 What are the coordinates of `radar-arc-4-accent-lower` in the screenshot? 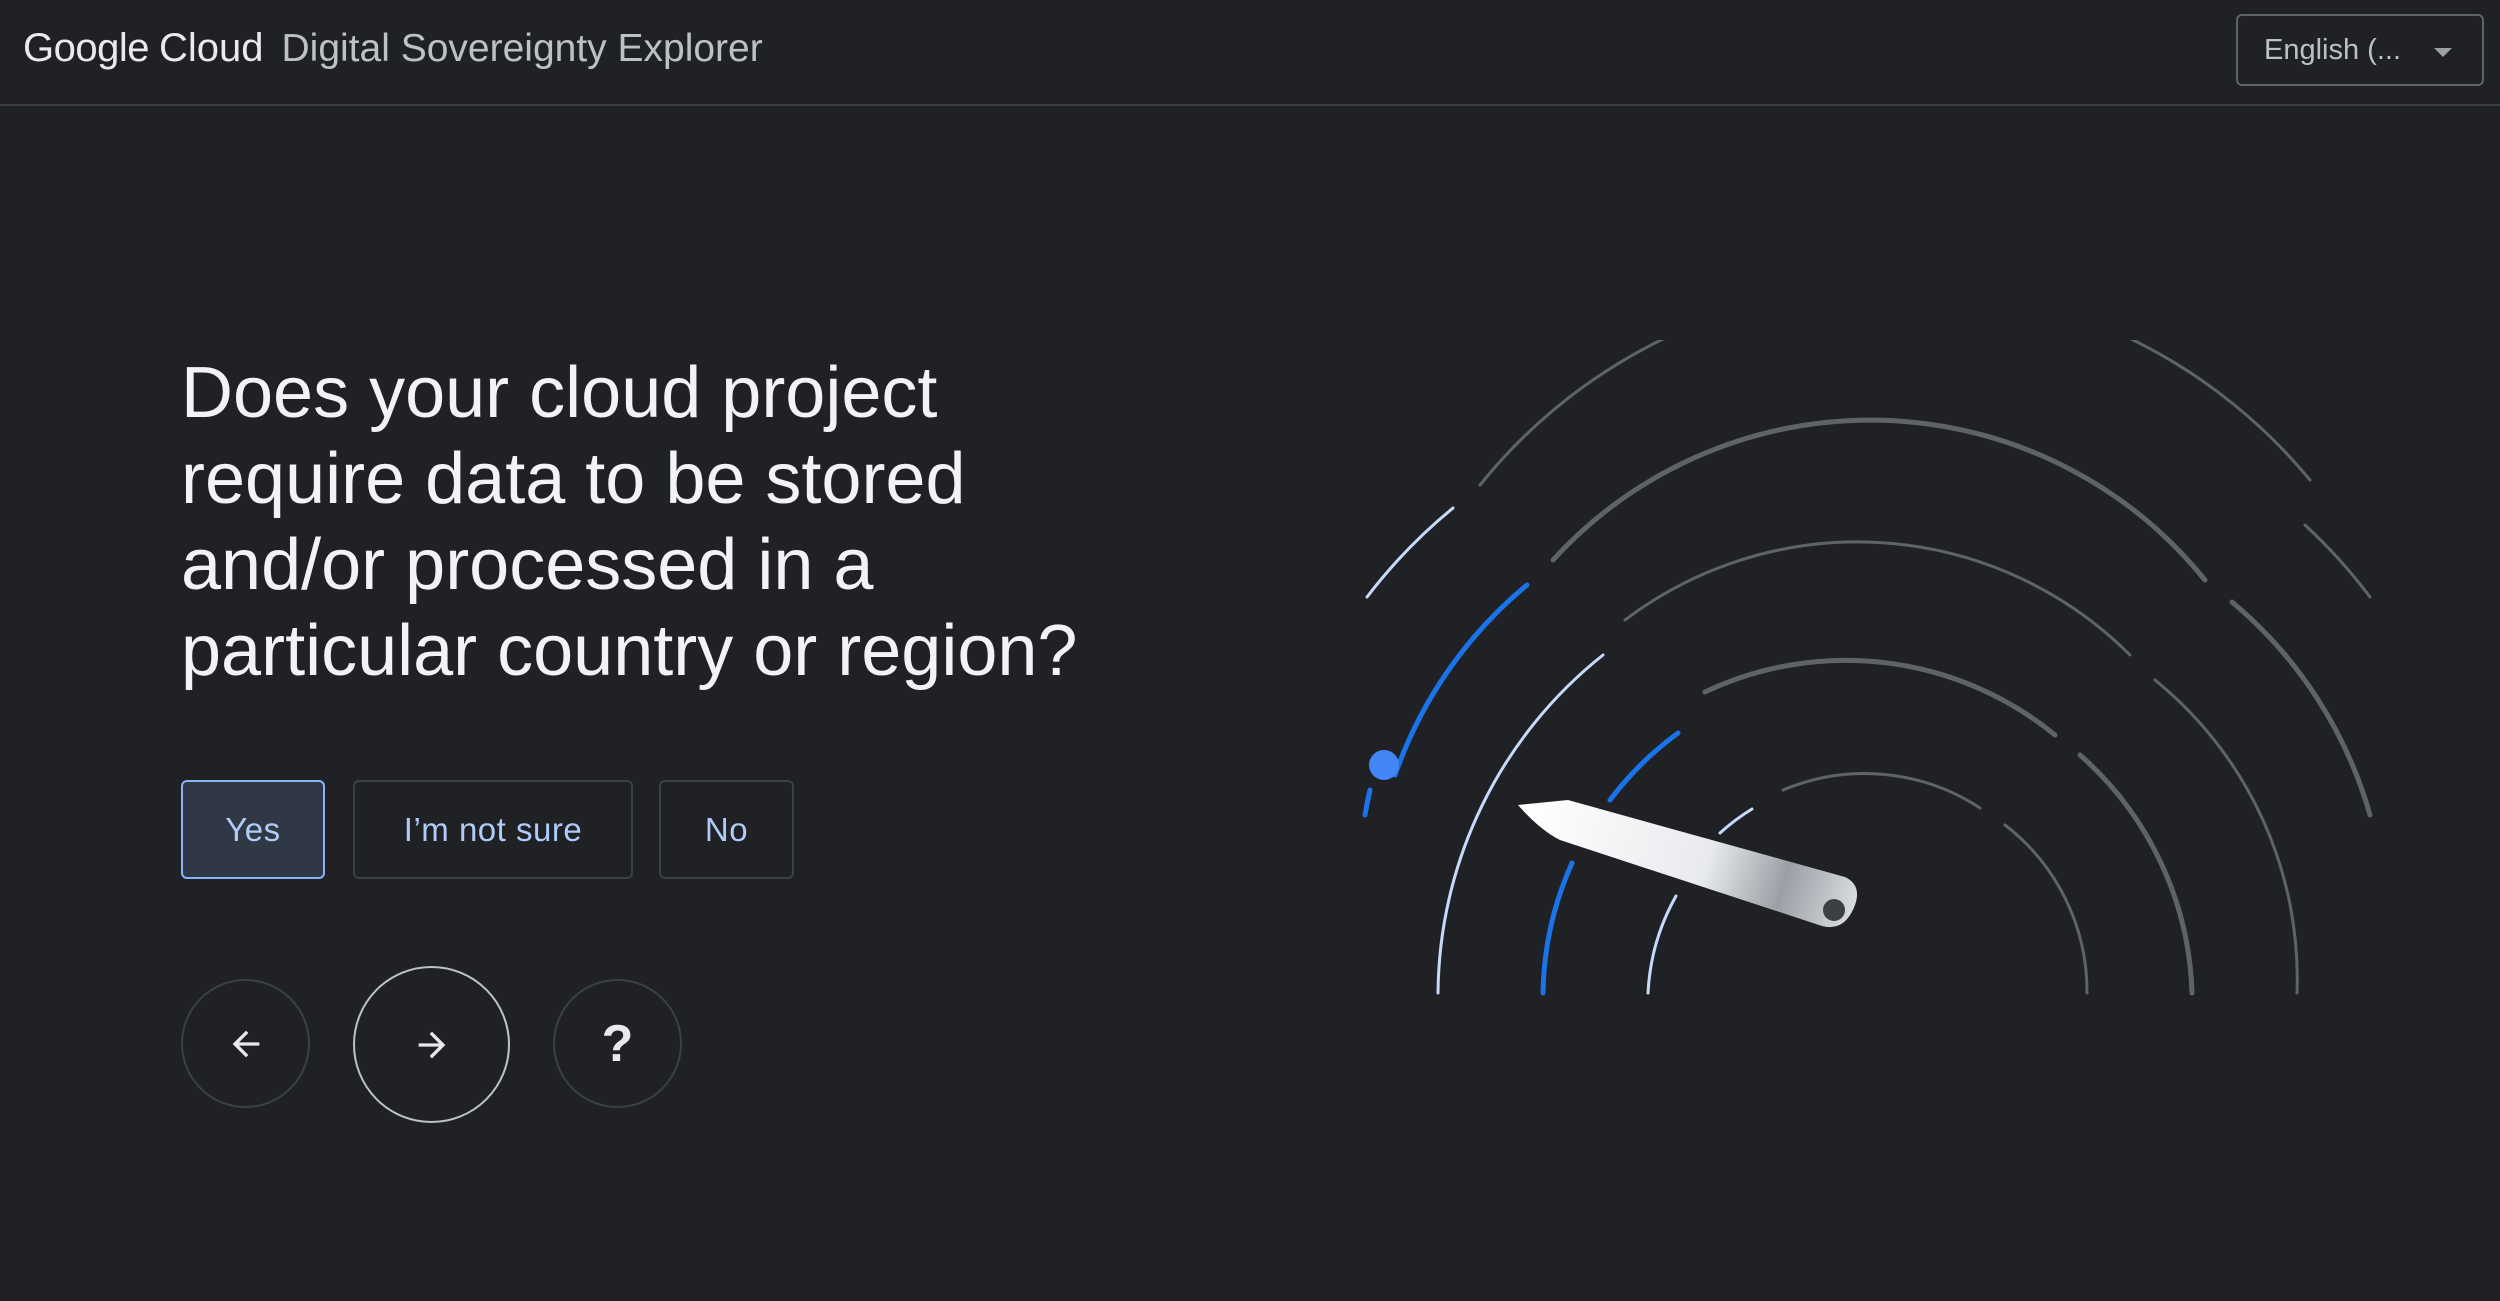 It's located at (1557, 928).